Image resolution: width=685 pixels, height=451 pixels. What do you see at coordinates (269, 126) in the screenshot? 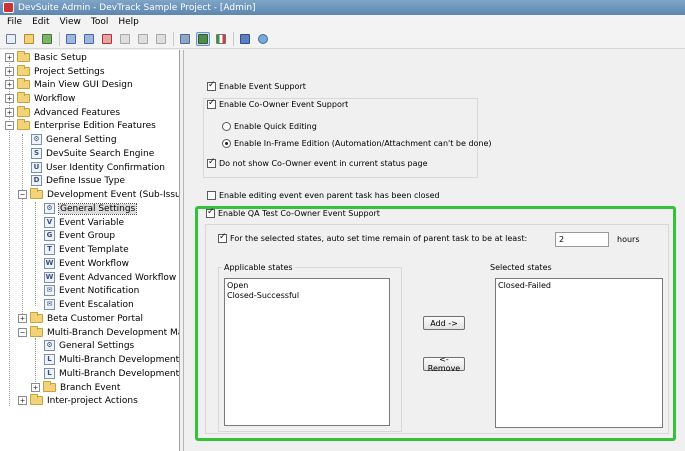
I see `quick-editing-radio: Enable Quick Editing` at bounding box center [269, 126].